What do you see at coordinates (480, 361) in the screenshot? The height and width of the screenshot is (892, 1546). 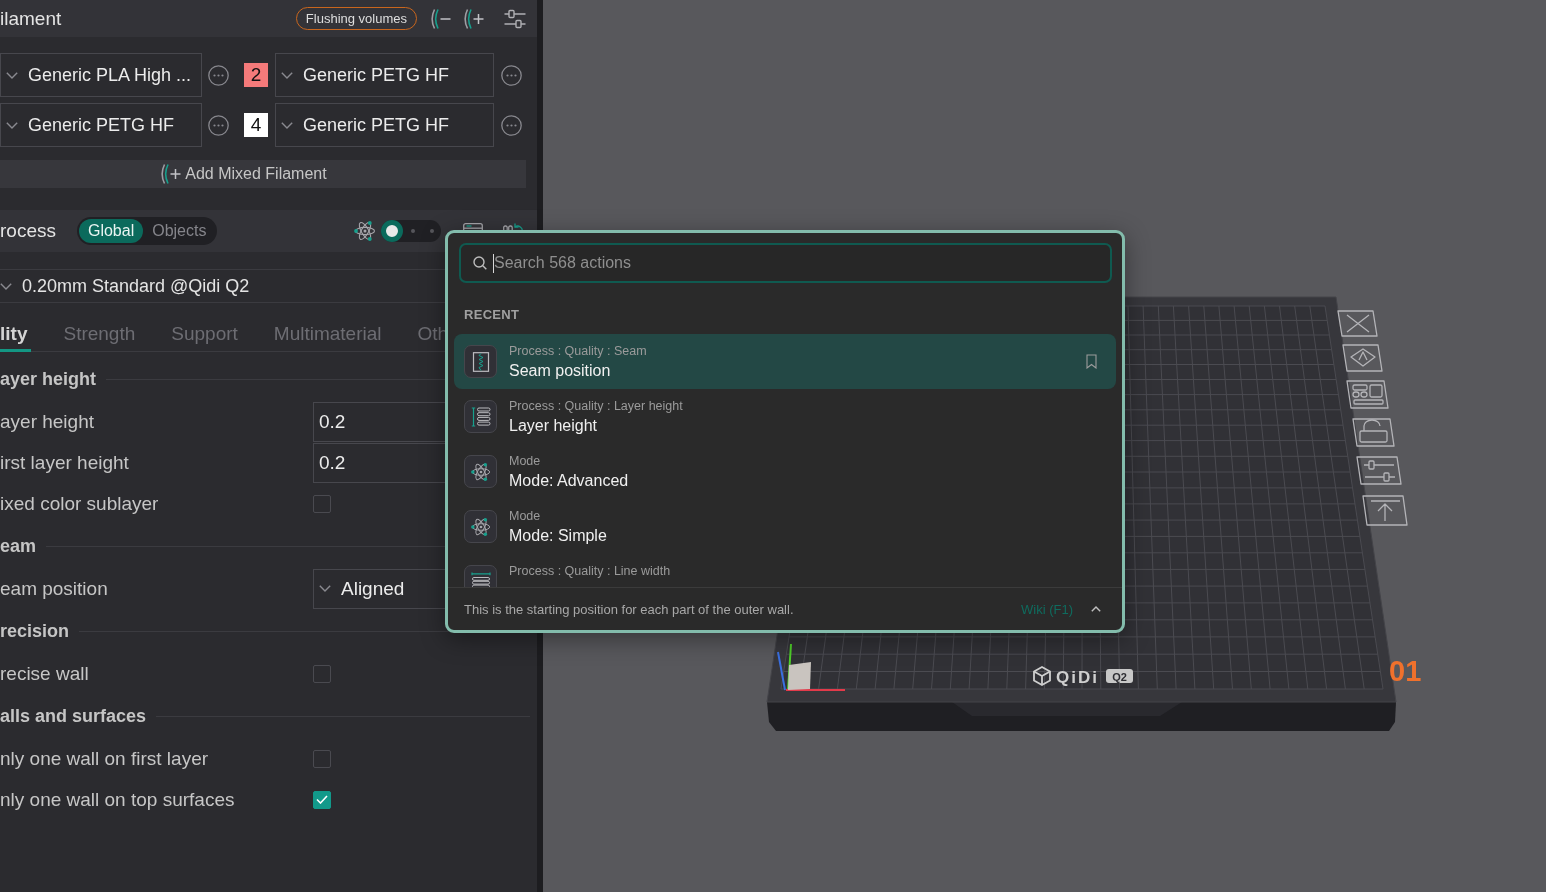 I see `seam-icon` at bounding box center [480, 361].